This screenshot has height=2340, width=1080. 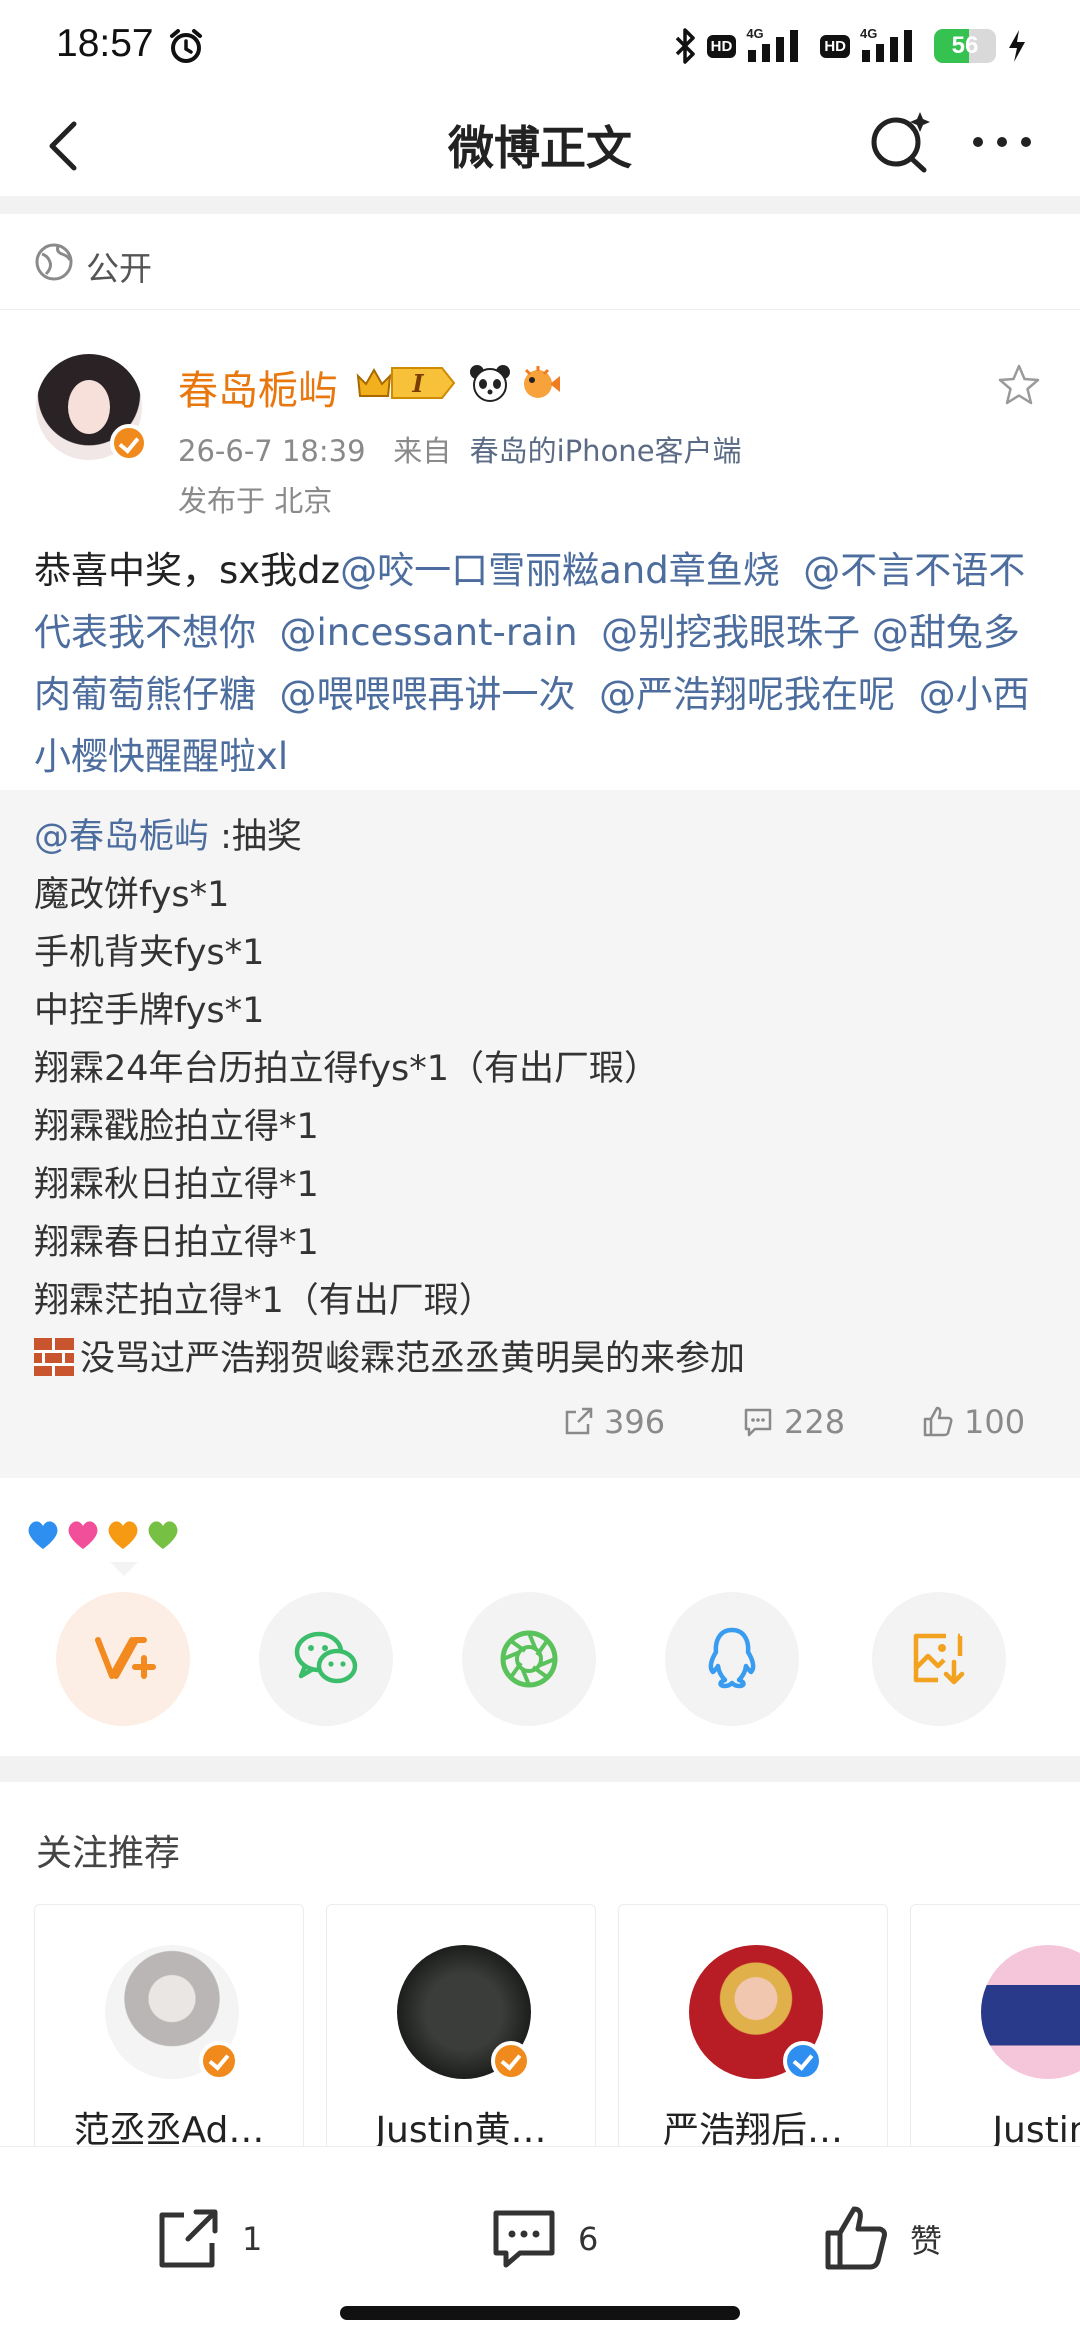 I want to click on home-indicator, so click(x=540, y=2313).